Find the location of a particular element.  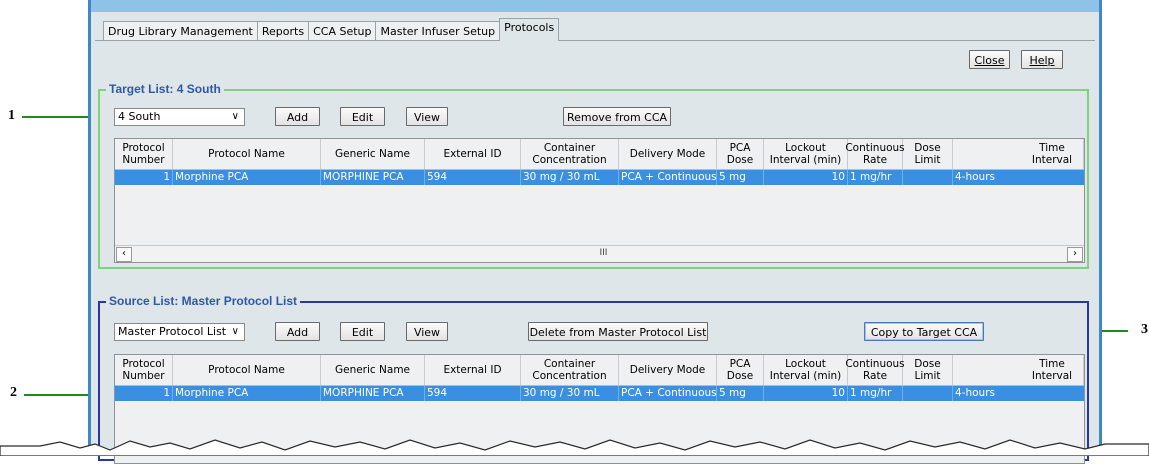

source-select-value: Master Protocol List is located at coordinates (172, 331).